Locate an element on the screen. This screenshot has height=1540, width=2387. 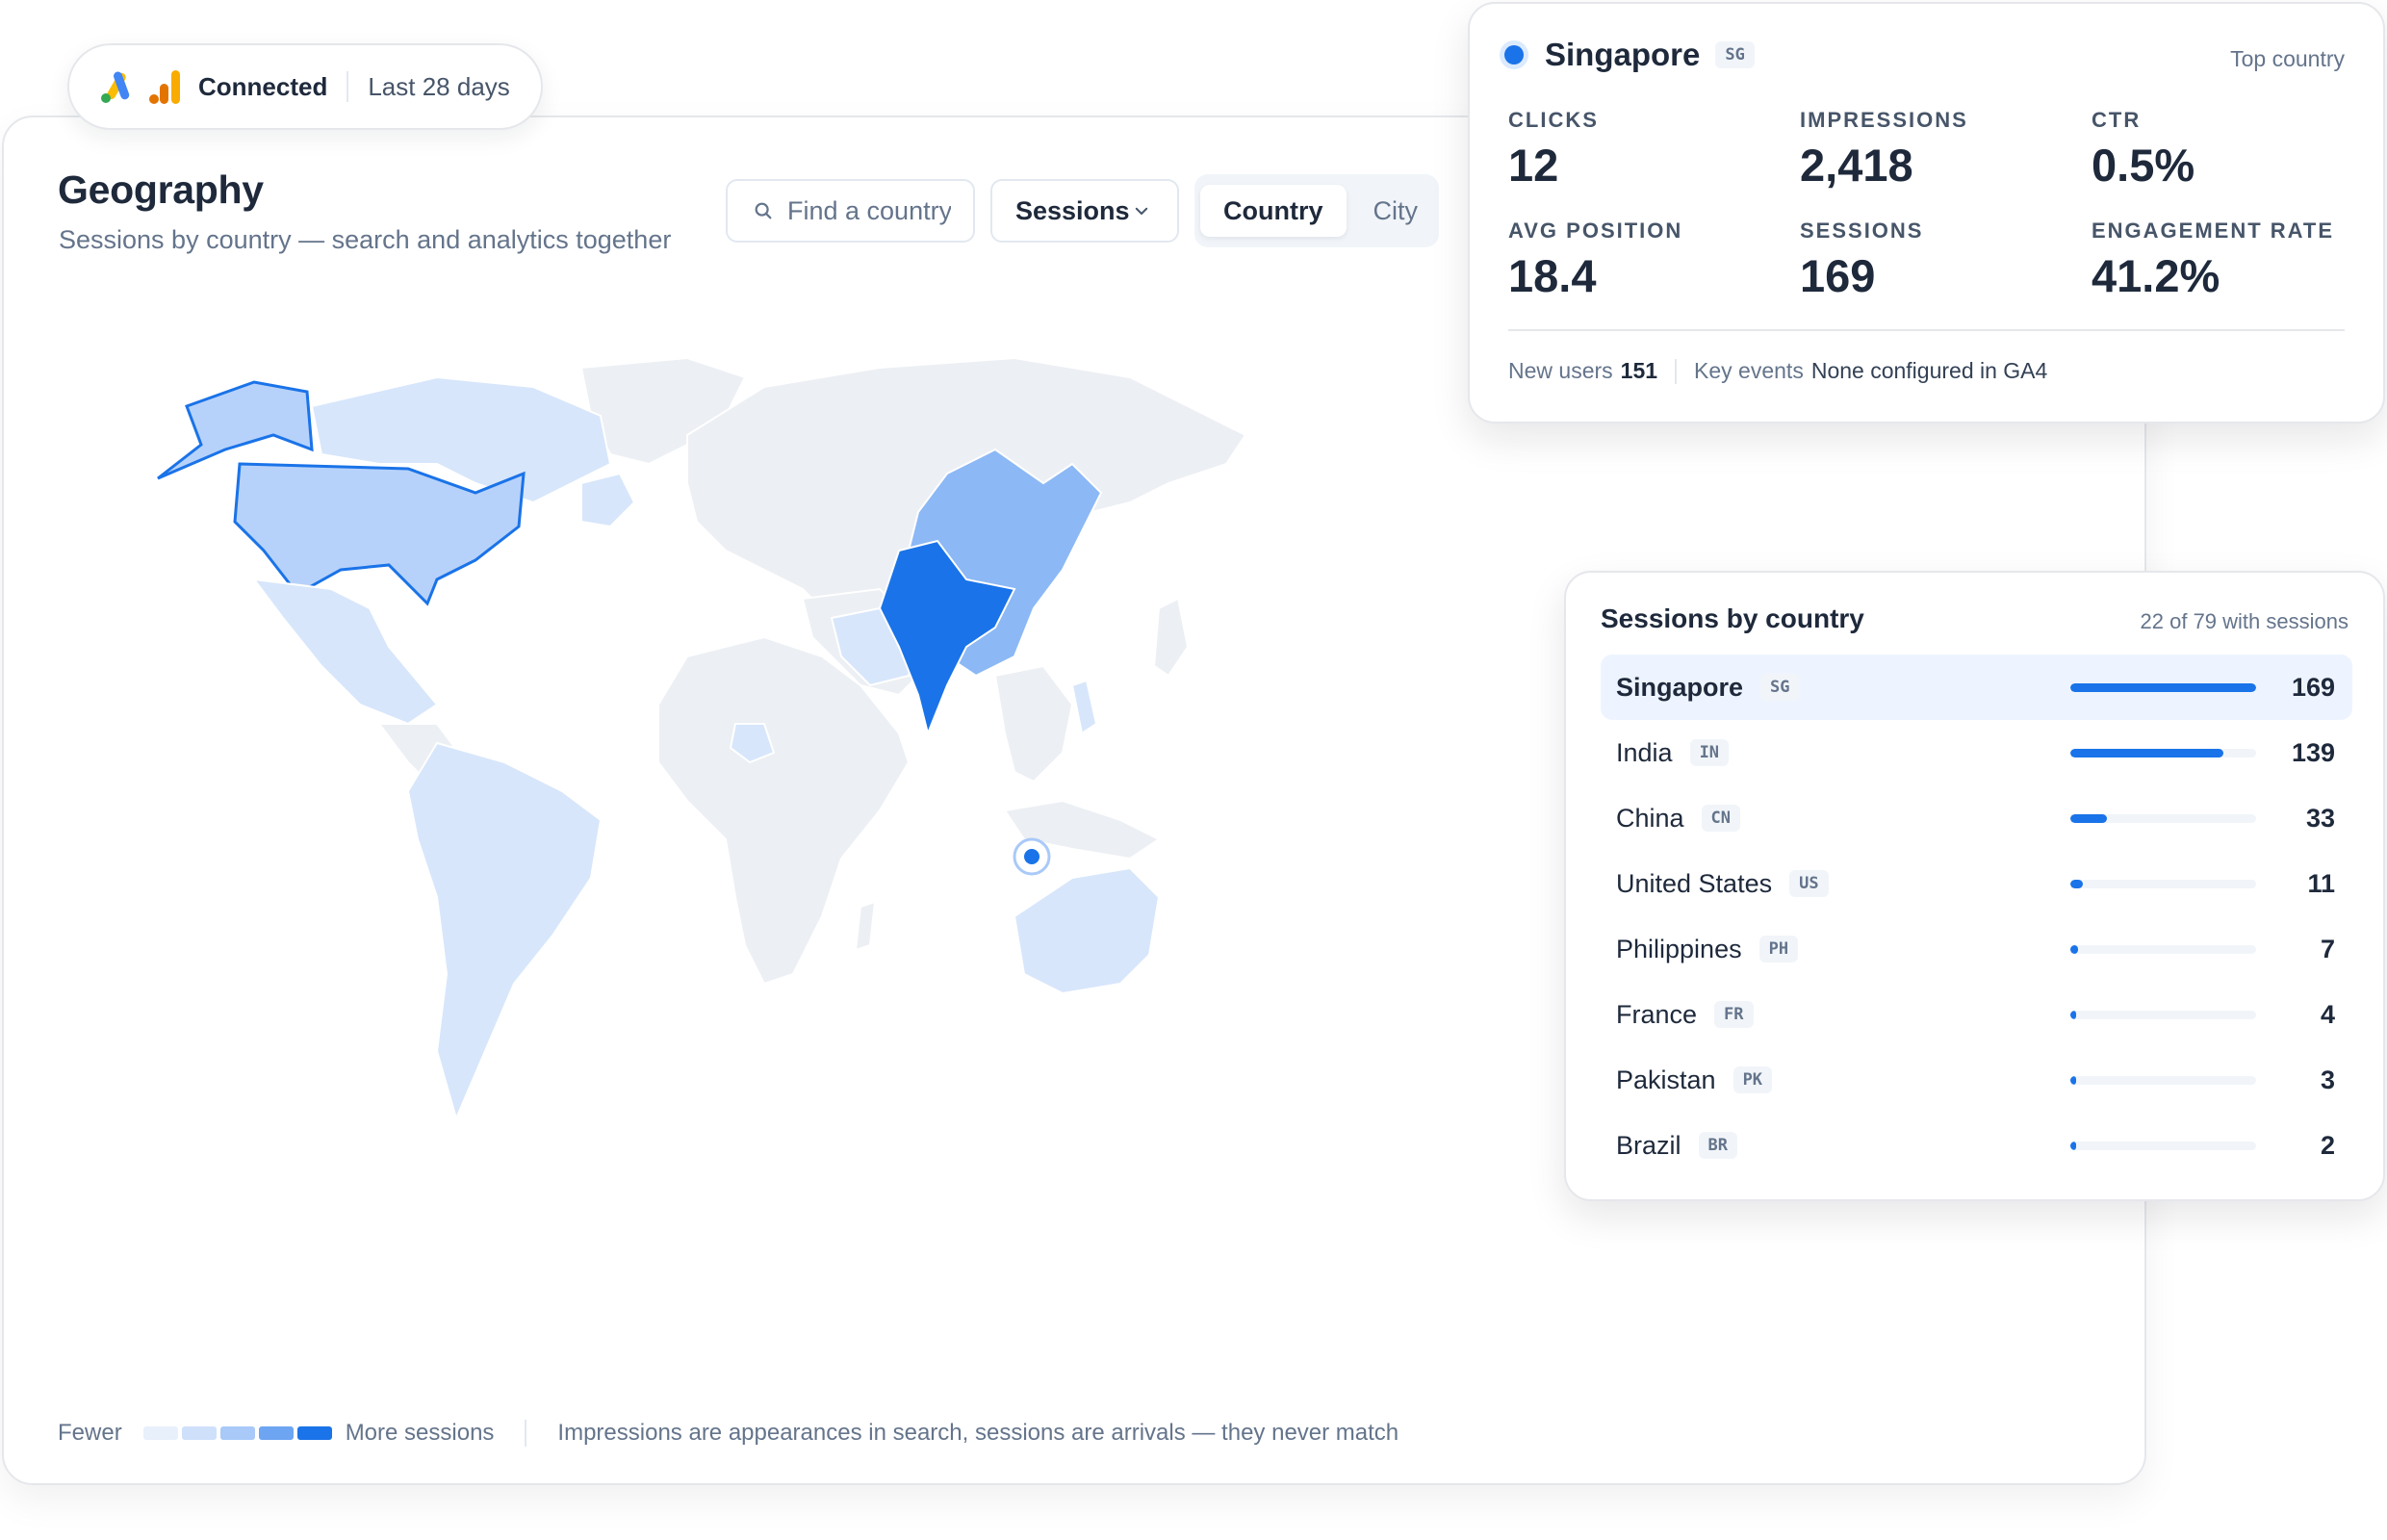
metric-label: ENGAGEMENT RATE is located at coordinates (2213, 230).